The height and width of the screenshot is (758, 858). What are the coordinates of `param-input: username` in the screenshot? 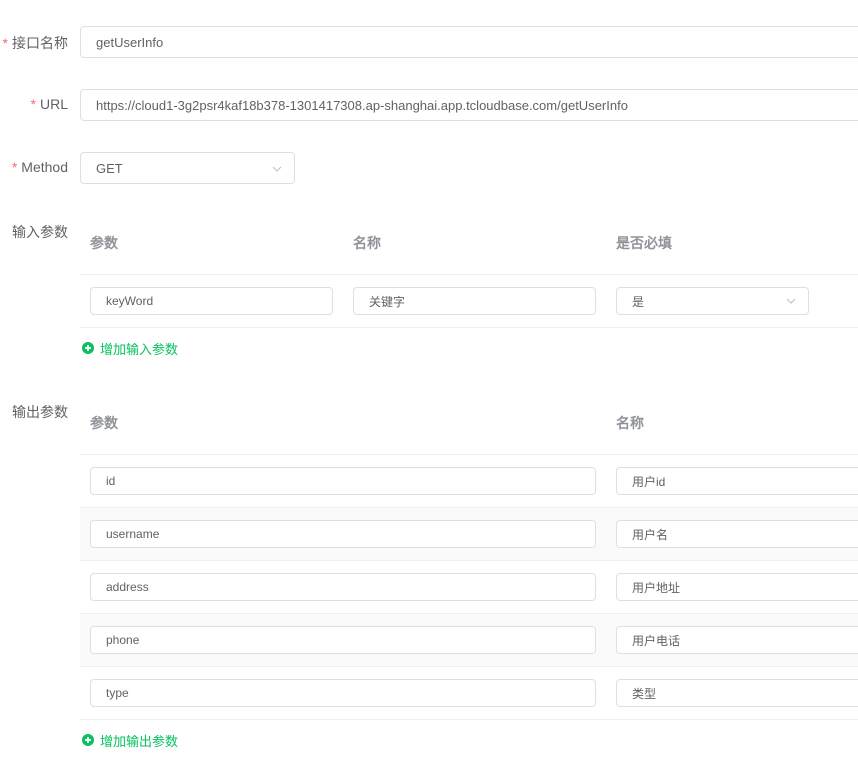 It's located at (343, 534).